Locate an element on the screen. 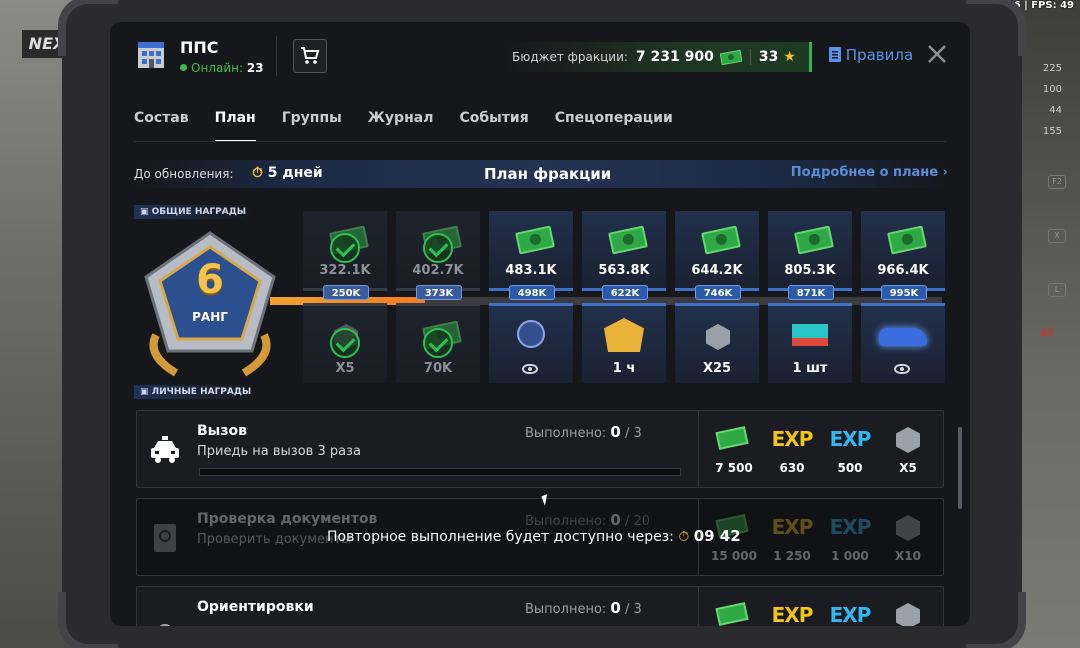  common-reward-cell: 483.1K is located at coordinates (531, 251).